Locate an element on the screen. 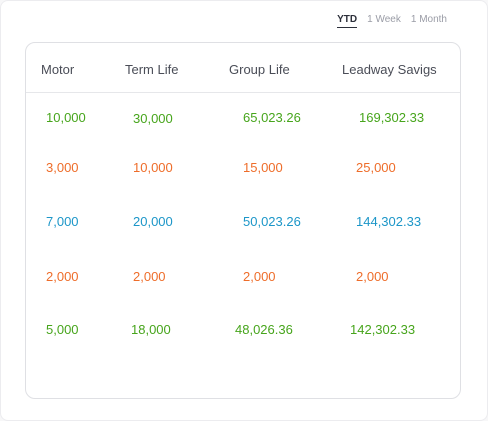  tab-ytd: YTD is located at coordinates (347, 21).